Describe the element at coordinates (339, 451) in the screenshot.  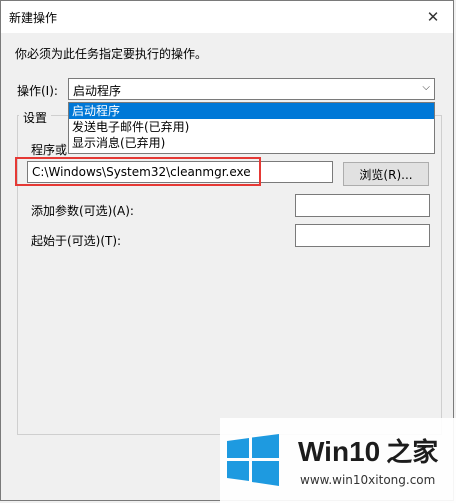
I see `watermark-brand-text: Win10` at that location.